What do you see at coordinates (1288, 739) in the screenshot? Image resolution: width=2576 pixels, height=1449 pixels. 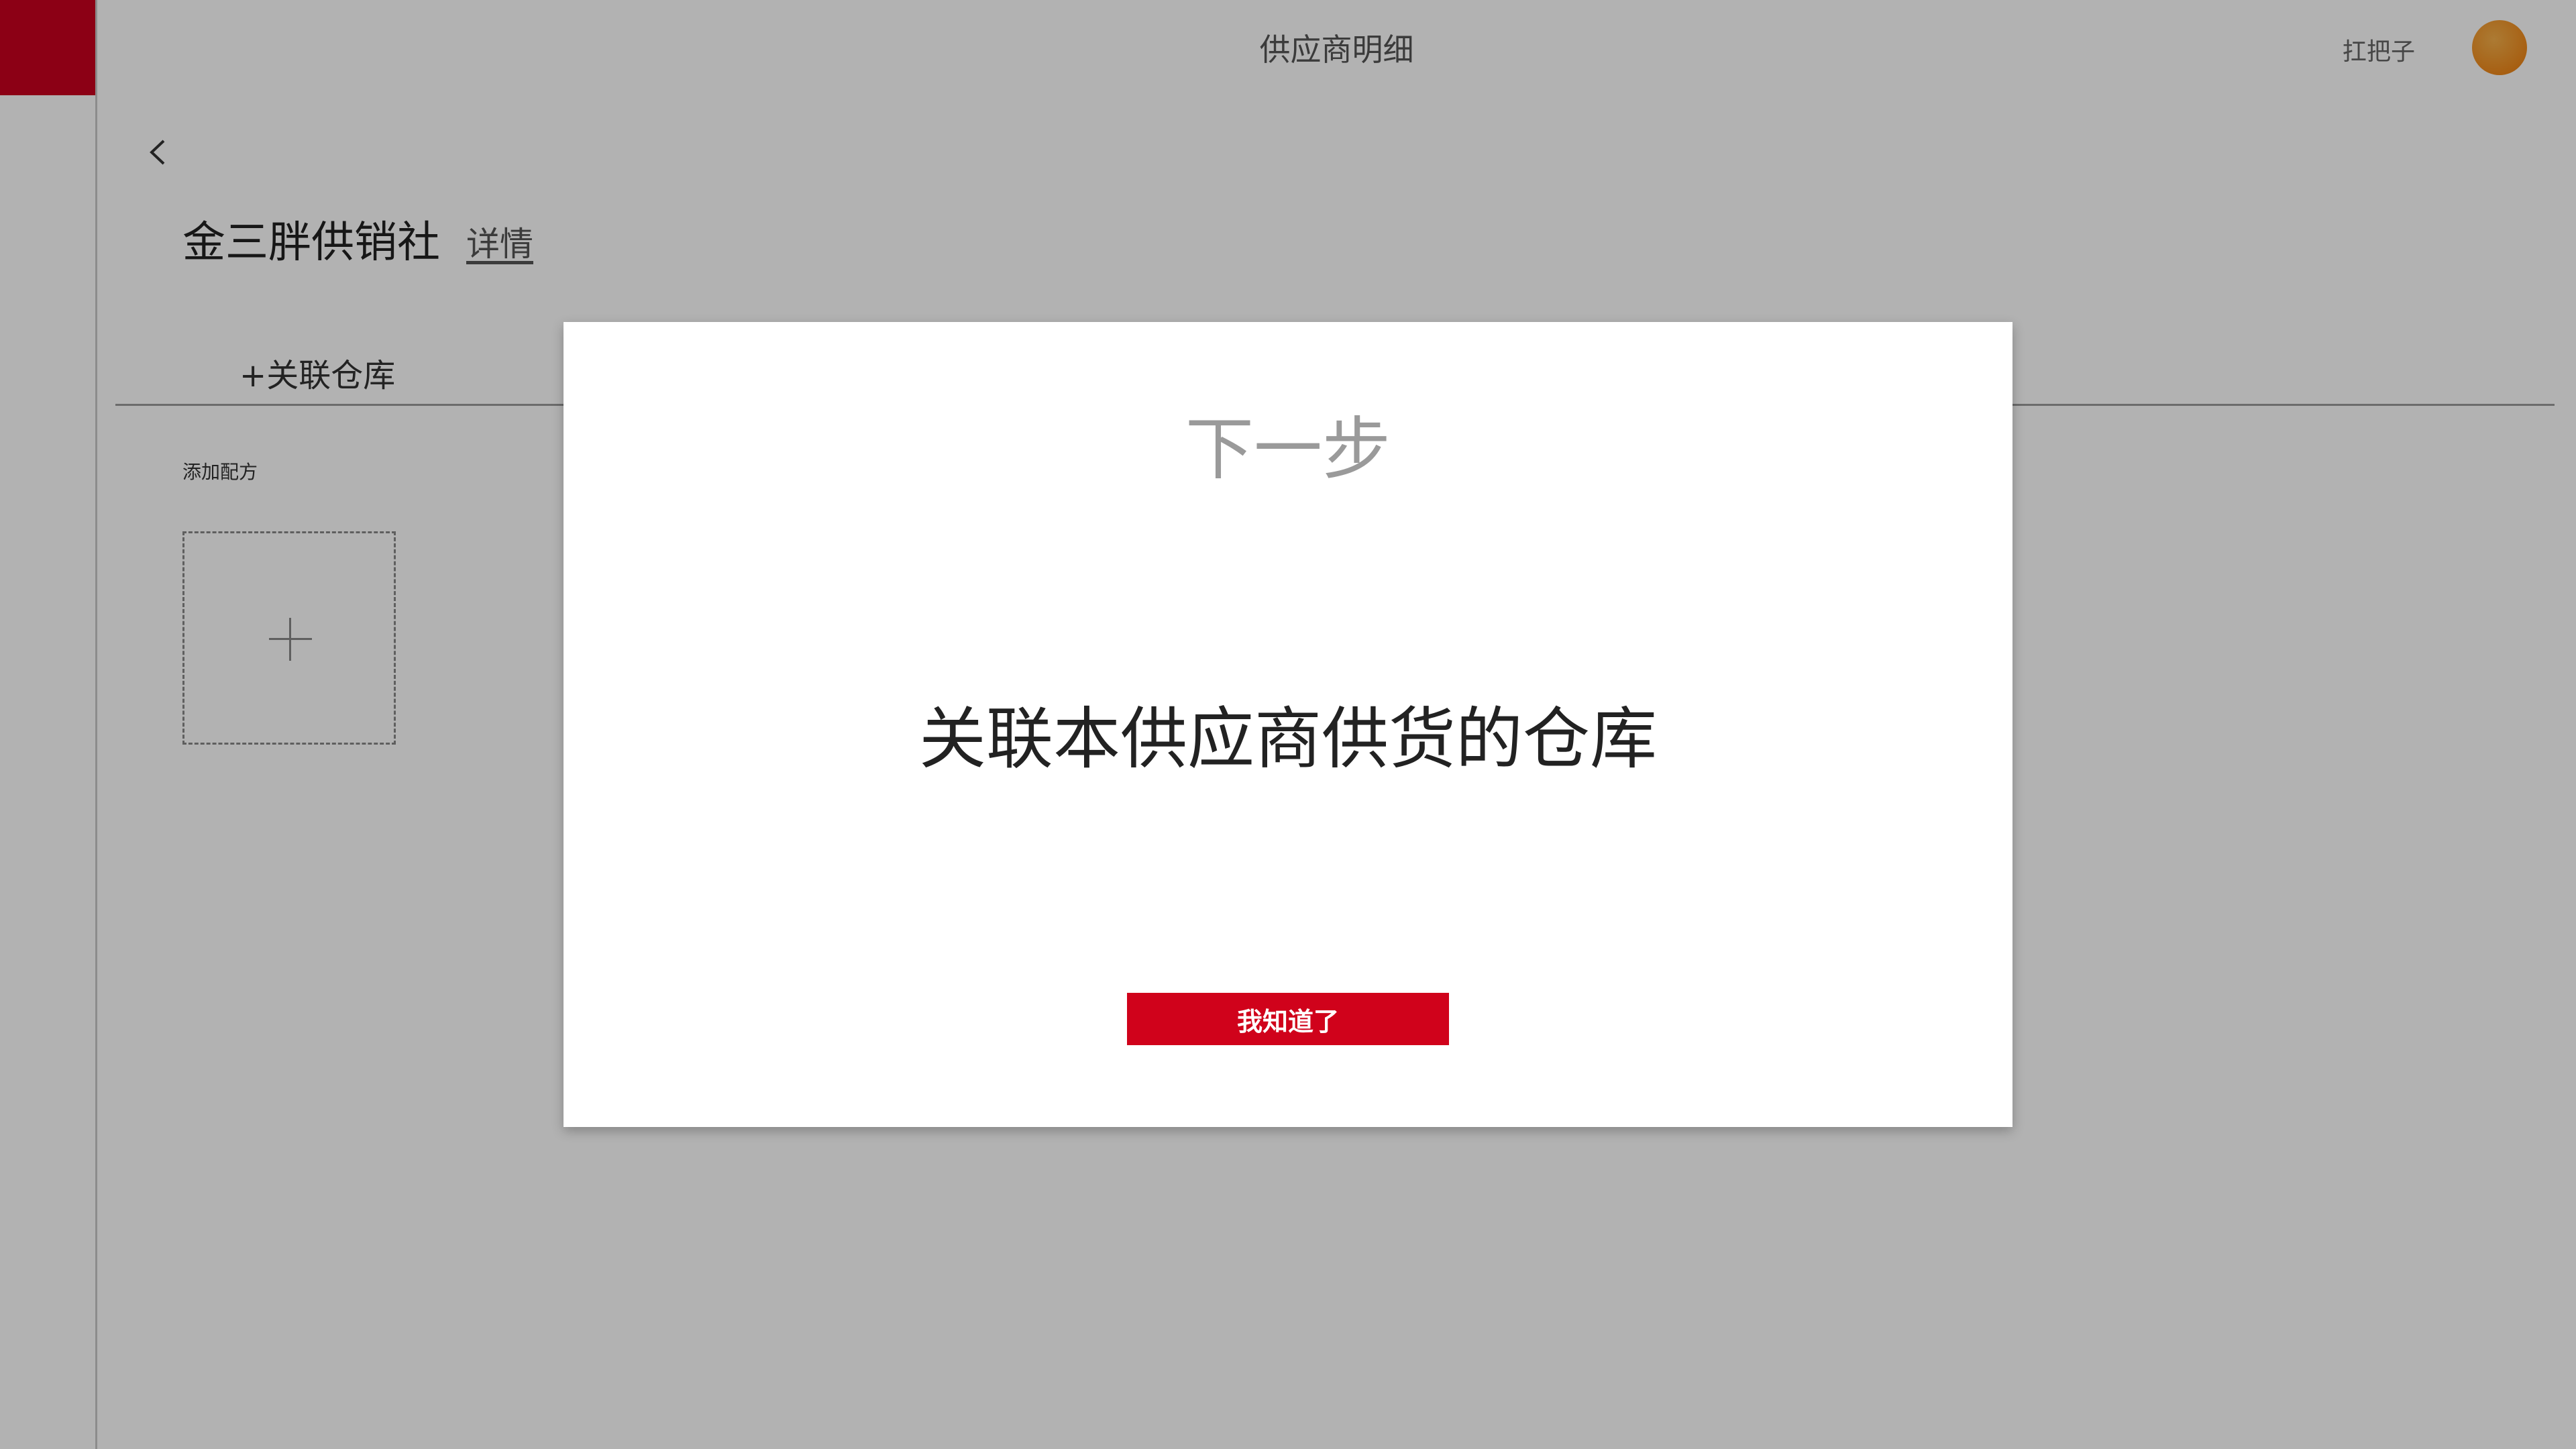 I see `modal-message: 关联本供应商供货的仓库` at bounding box center [1288, 739].